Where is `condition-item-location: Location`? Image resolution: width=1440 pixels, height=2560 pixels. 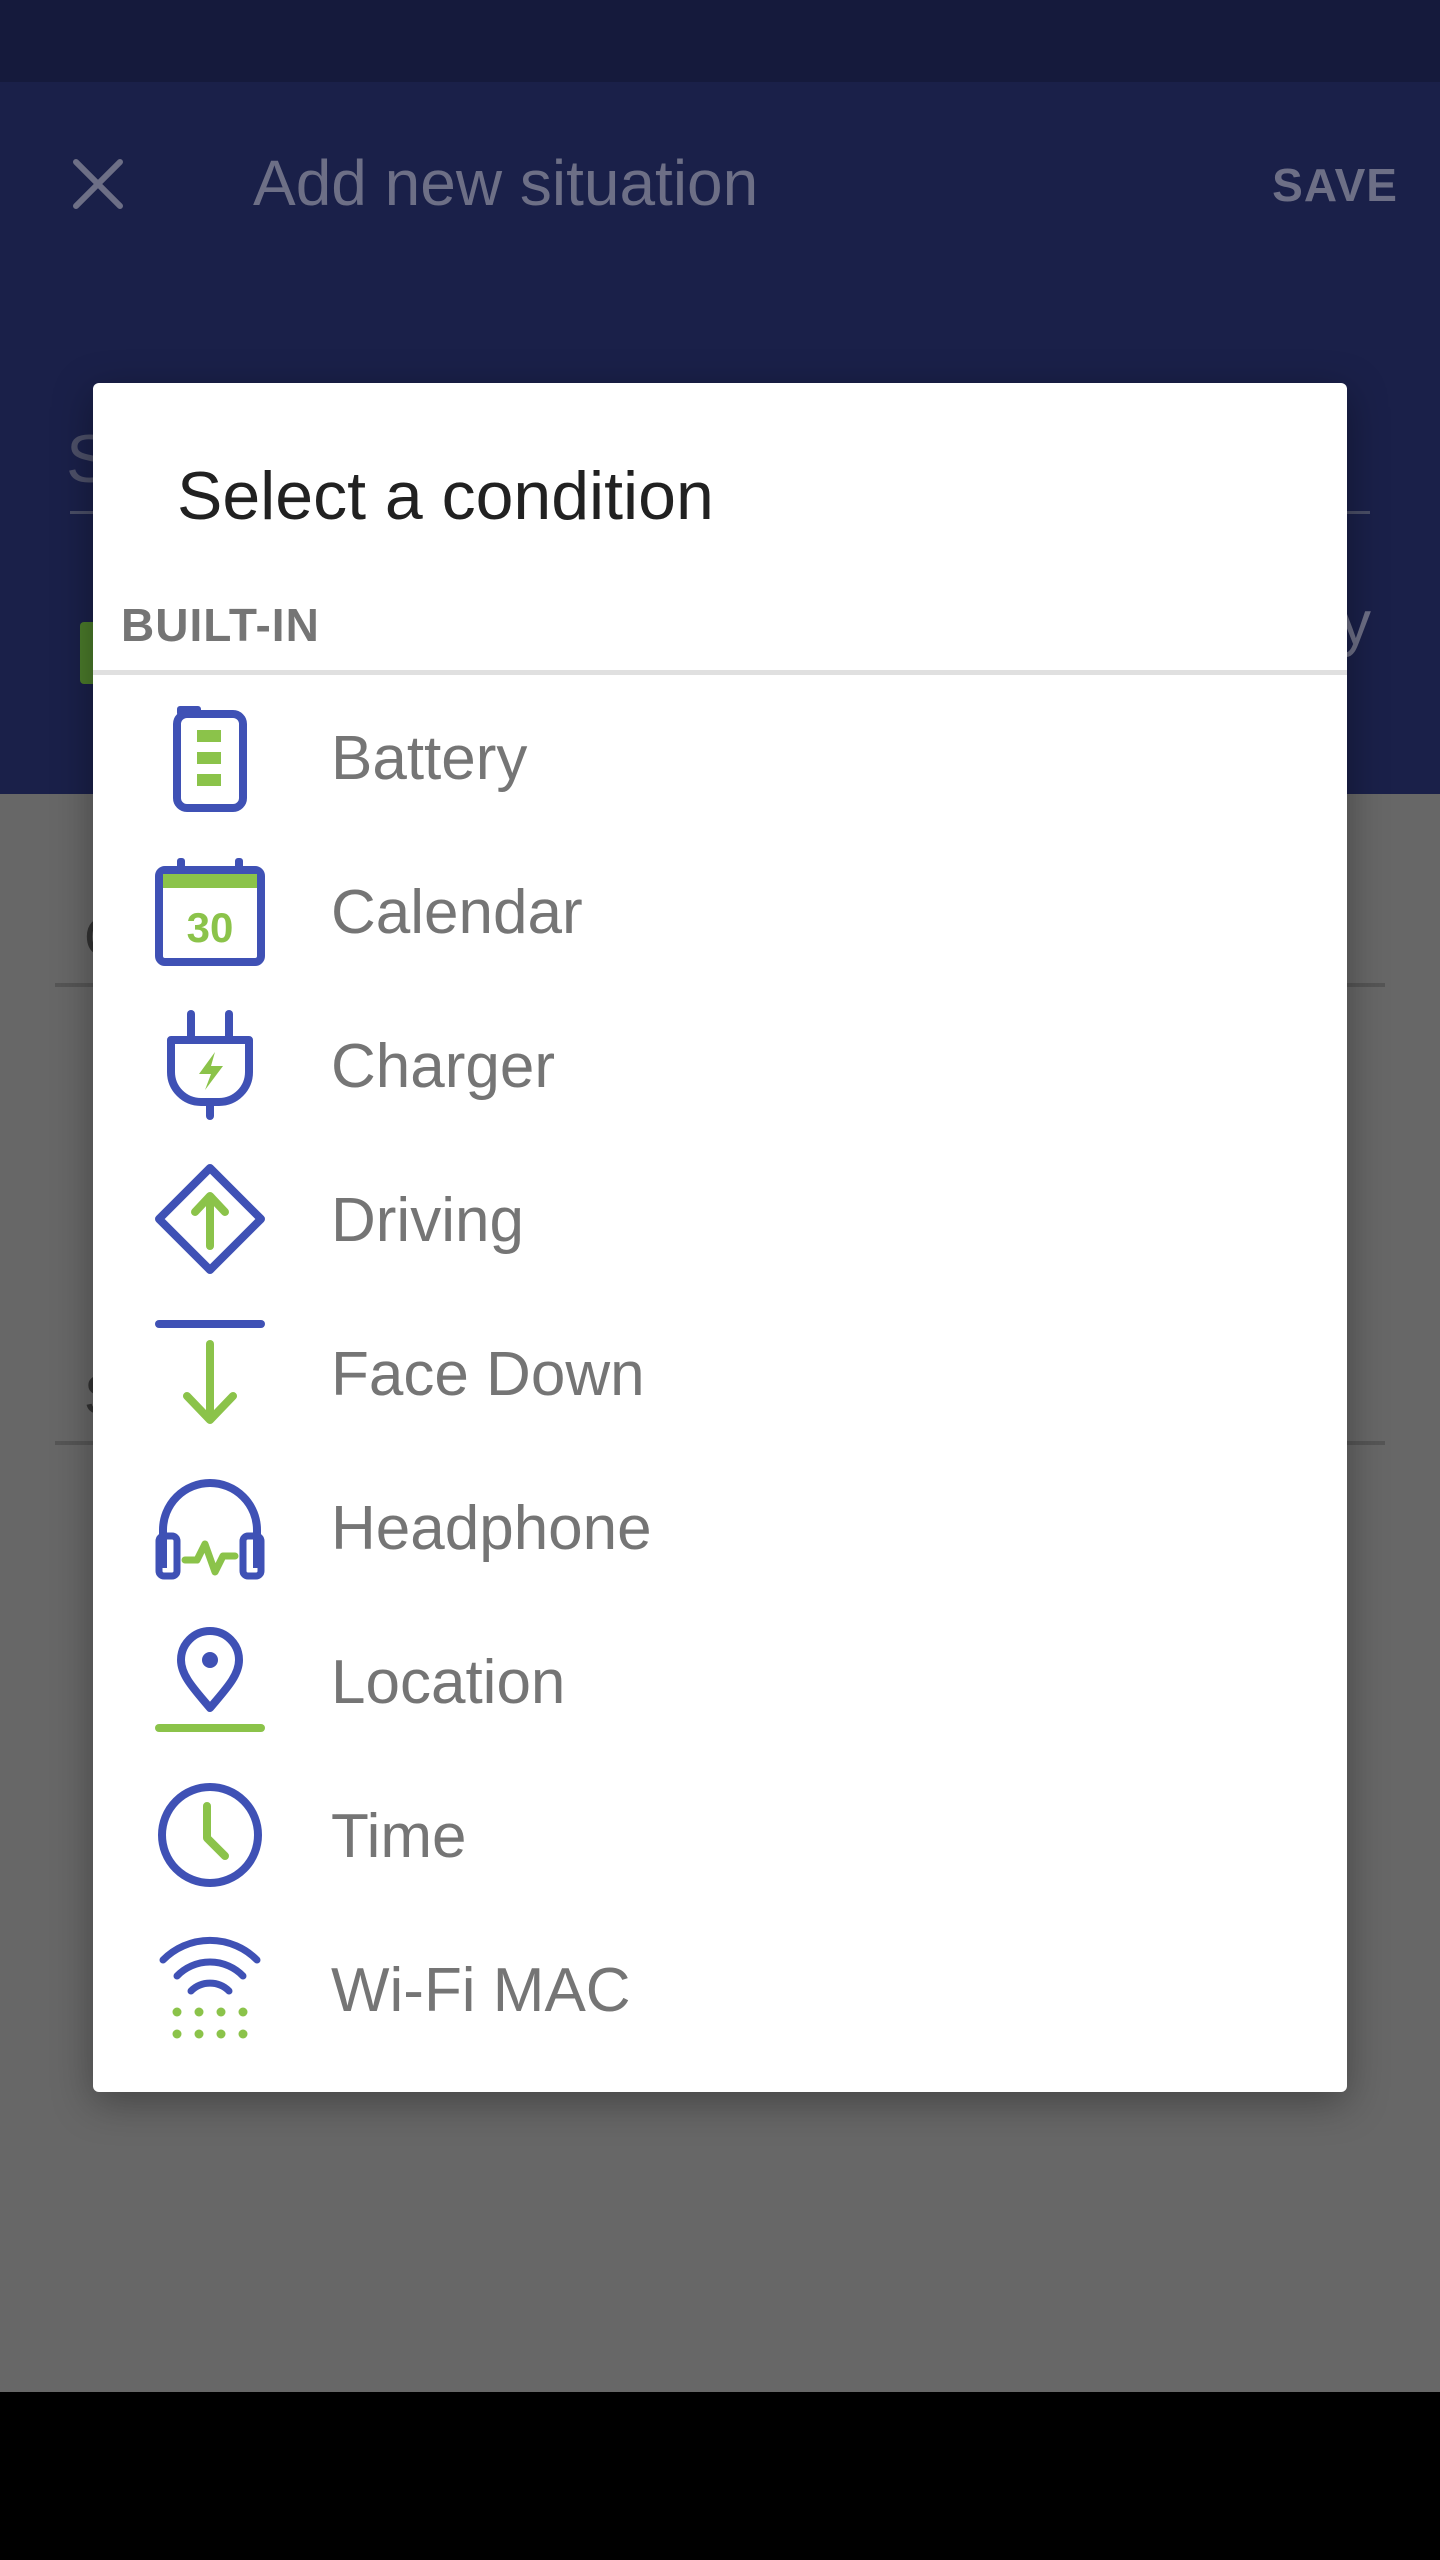
condition-item-location: Location is located at coordinates (720, 1680).